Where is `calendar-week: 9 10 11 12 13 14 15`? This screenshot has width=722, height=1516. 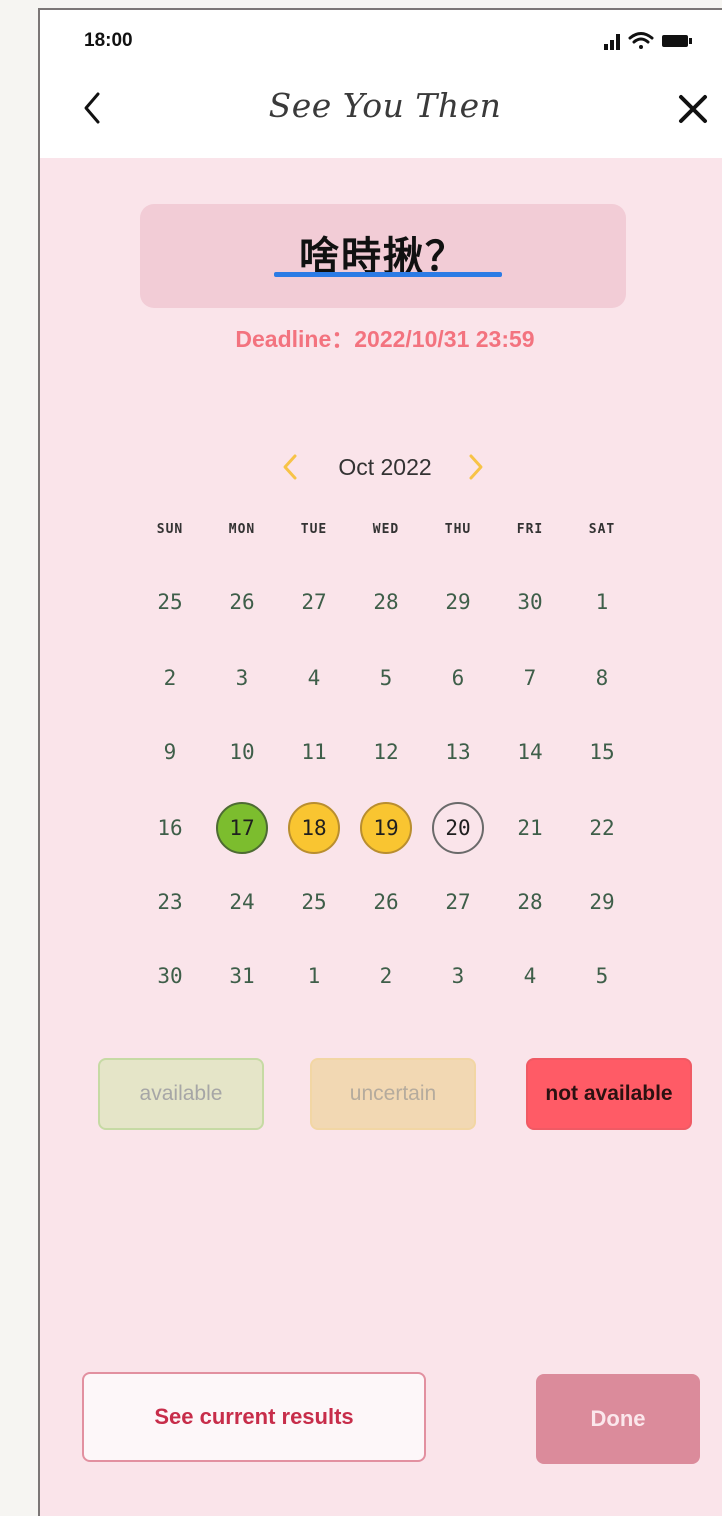
calendar-week: 9 10 11 12 13 14 15 is located at coordinates (386, 752).